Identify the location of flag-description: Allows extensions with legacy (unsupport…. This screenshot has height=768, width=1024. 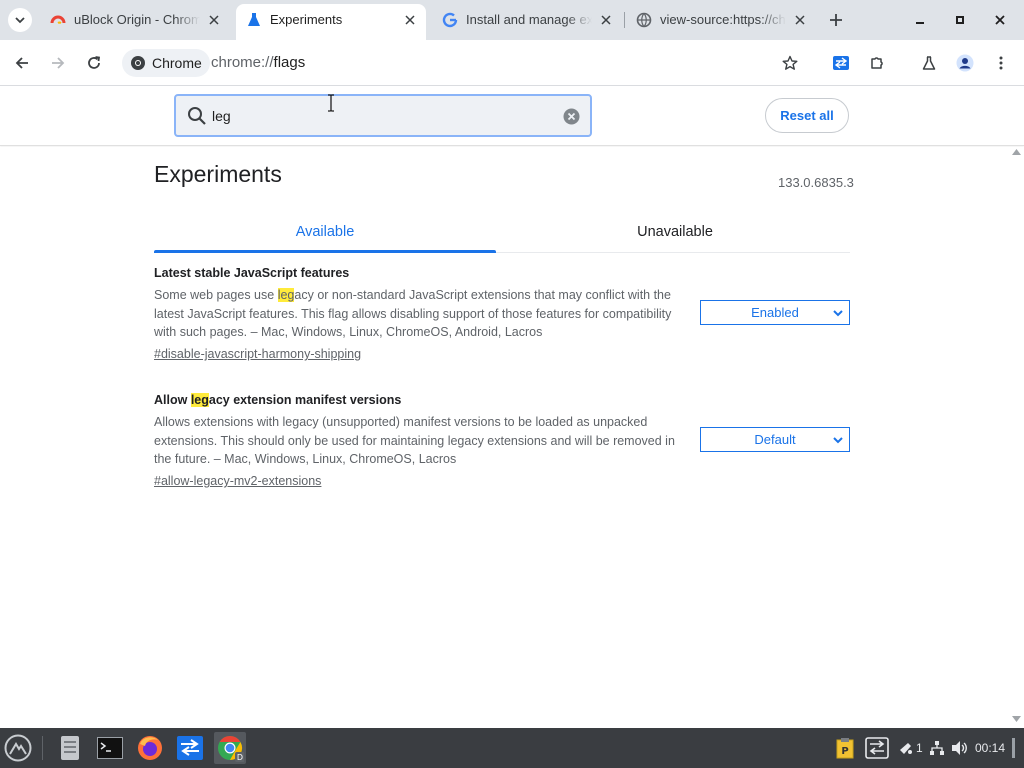
(419, 441).